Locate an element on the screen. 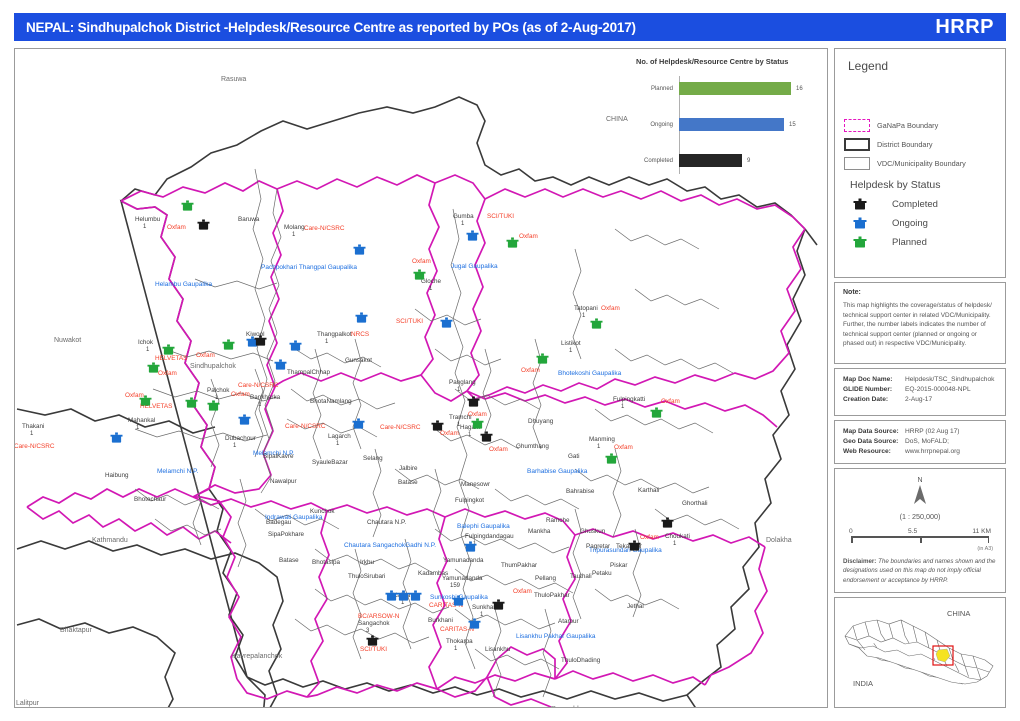 Image resolution: width=1020 pixels, height=721 pixels. ganapa-boundary-label: GaNaPa Boundary is located at coordinates (908, 125).